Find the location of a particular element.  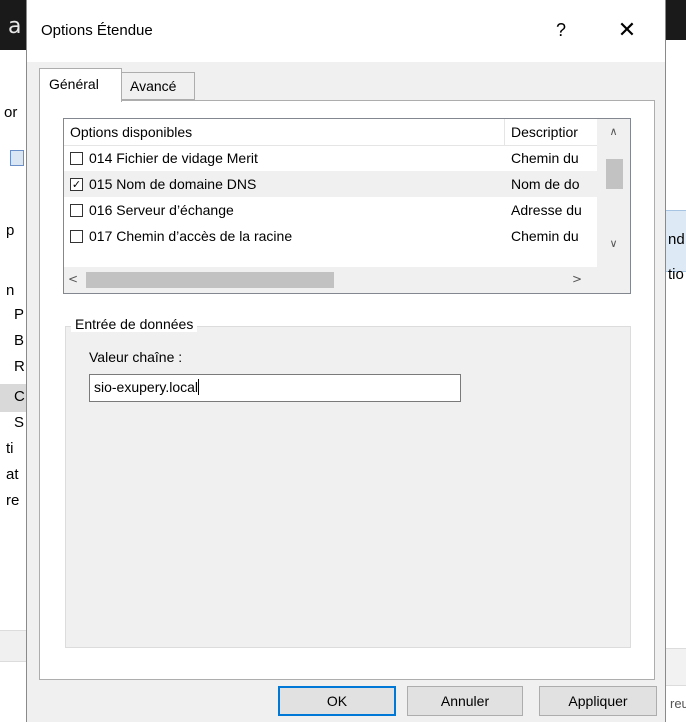

help-button: ? is located at coordinates (561, 30).